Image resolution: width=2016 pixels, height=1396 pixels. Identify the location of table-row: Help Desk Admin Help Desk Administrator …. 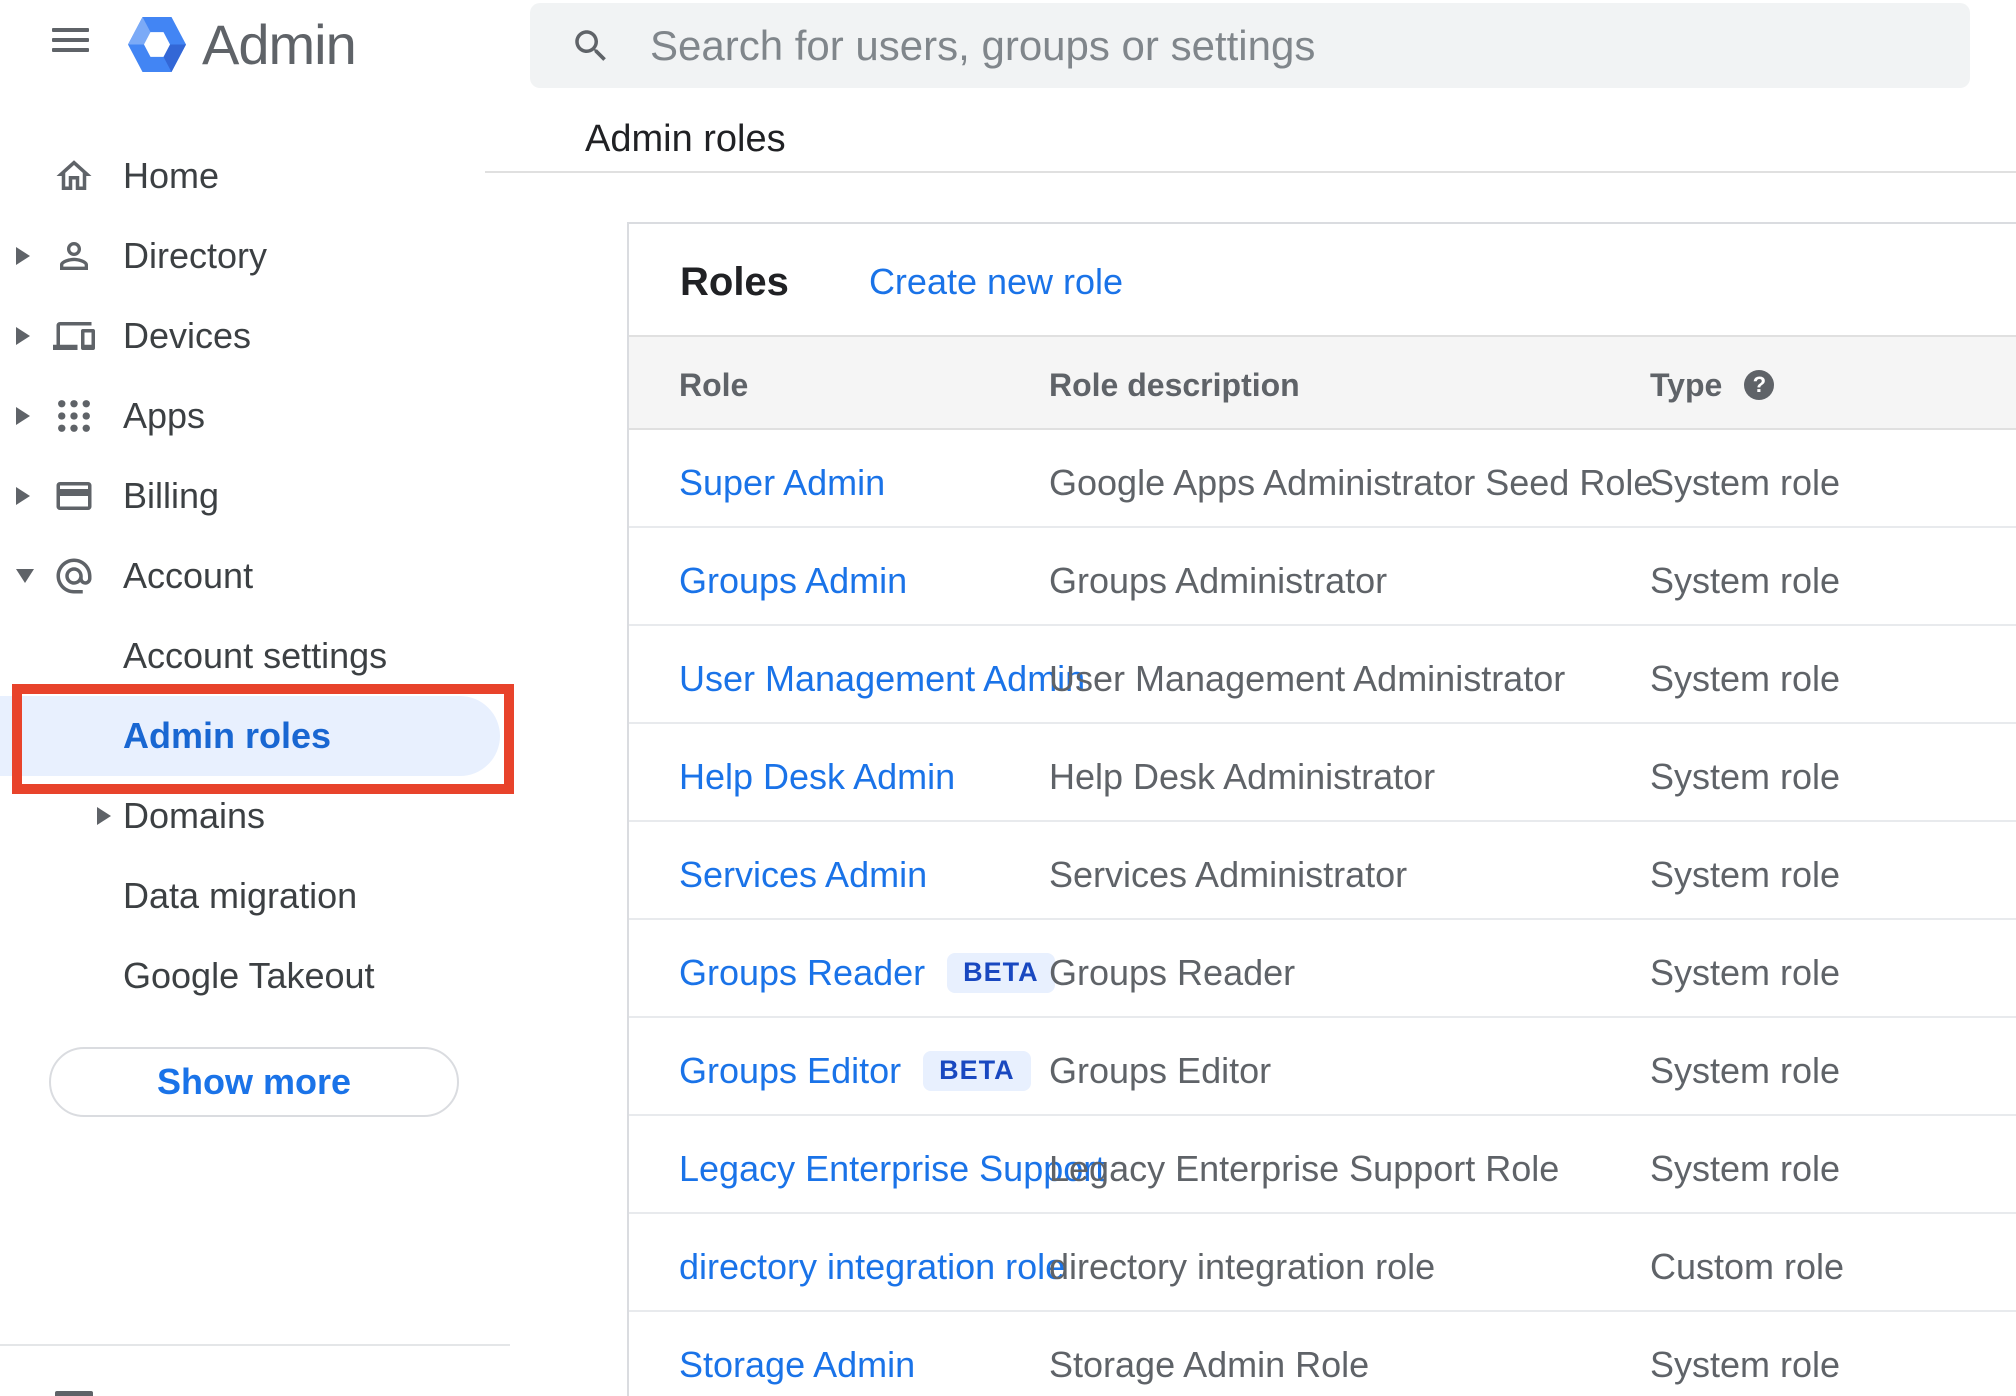
(1322, 773).